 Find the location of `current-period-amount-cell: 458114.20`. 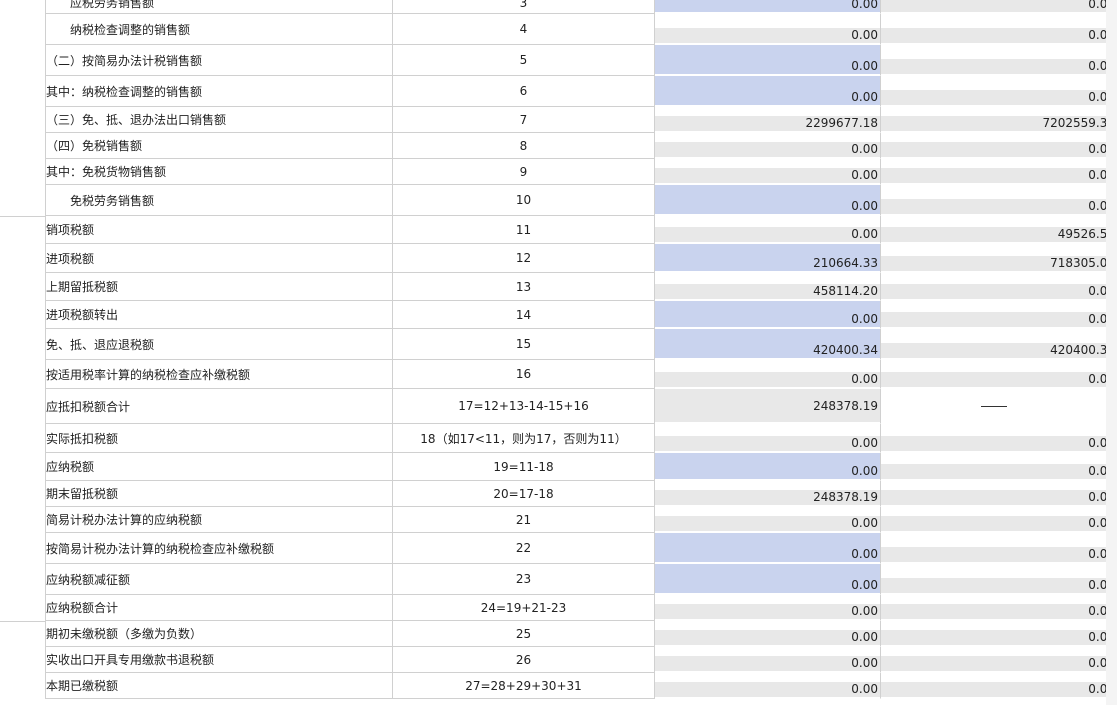

current-period-amount-cell: 458114.20 is located at coordinates (768, 287).